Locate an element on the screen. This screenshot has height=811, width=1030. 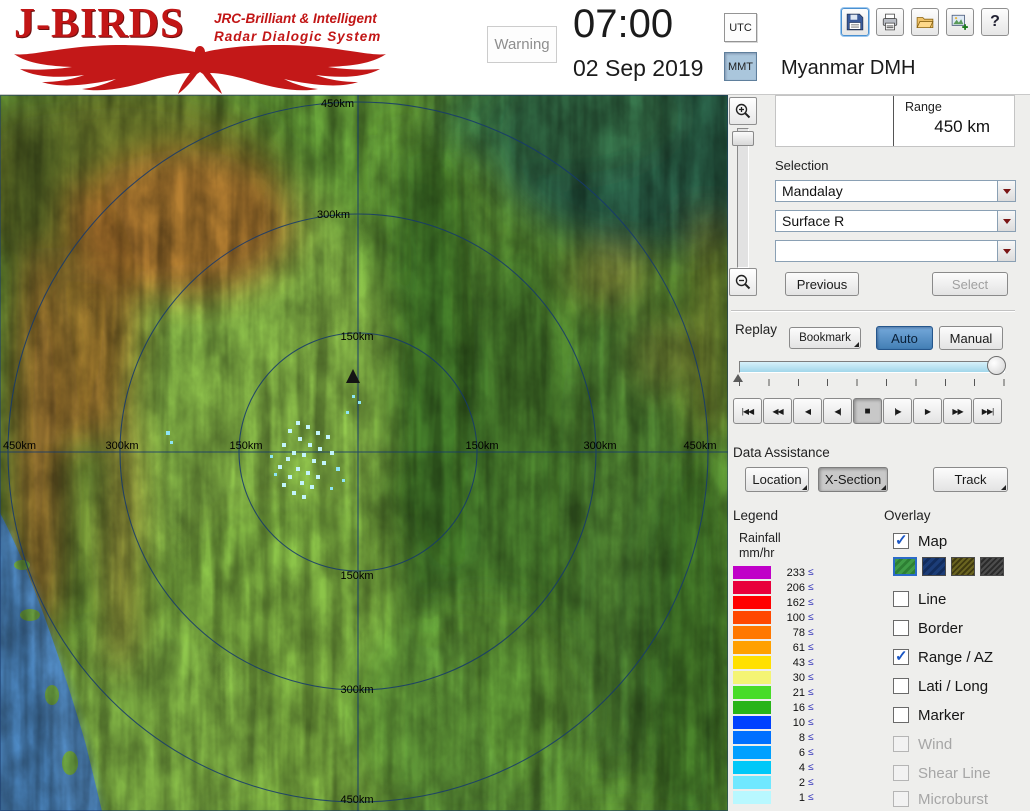
replay-slider-ticks is located at coordinates (872, 382).